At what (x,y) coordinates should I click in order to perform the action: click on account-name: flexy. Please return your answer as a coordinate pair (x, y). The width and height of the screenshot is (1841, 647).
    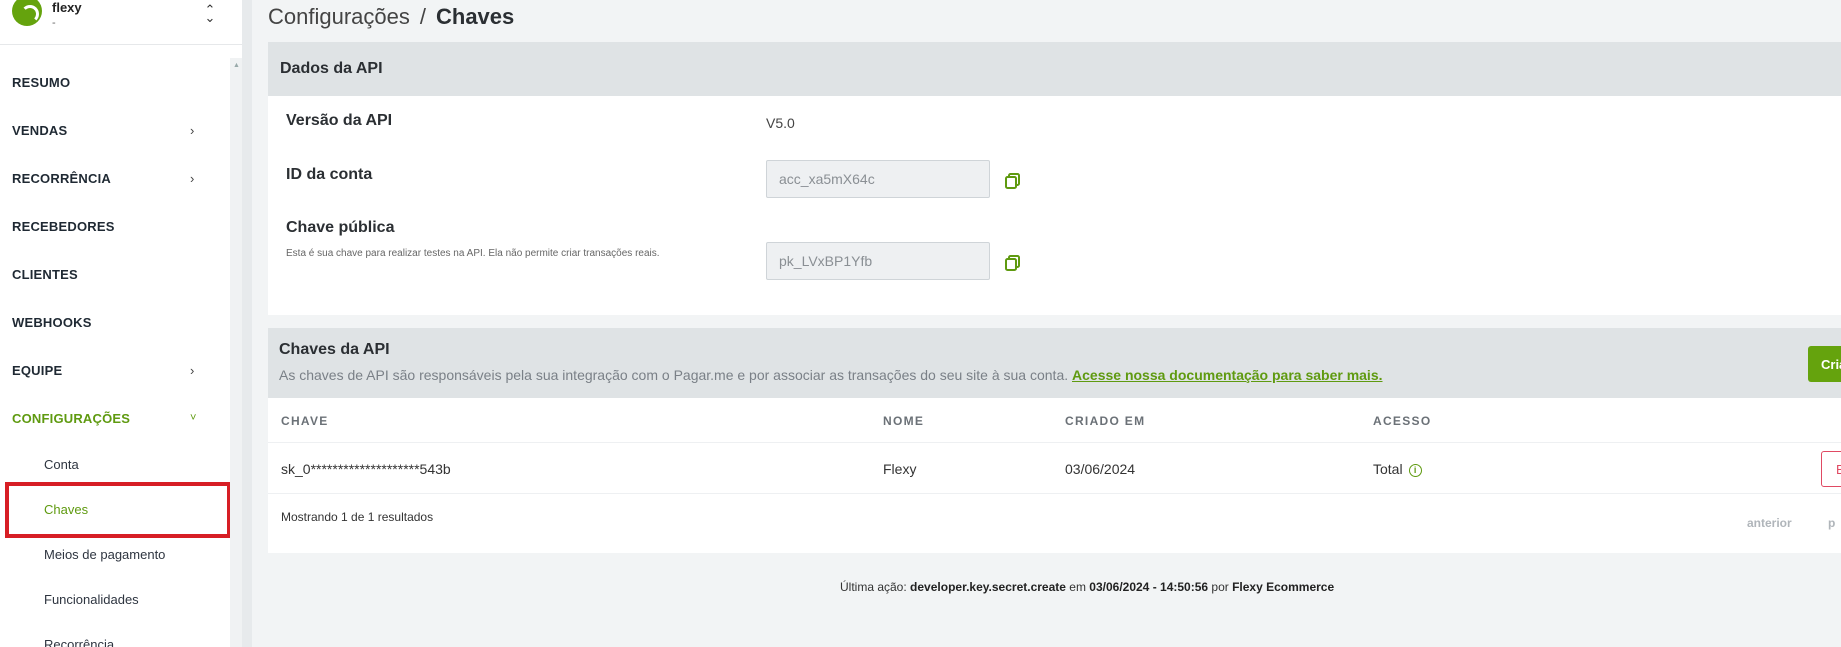
    Looking at the image, I should click on (67, 7).